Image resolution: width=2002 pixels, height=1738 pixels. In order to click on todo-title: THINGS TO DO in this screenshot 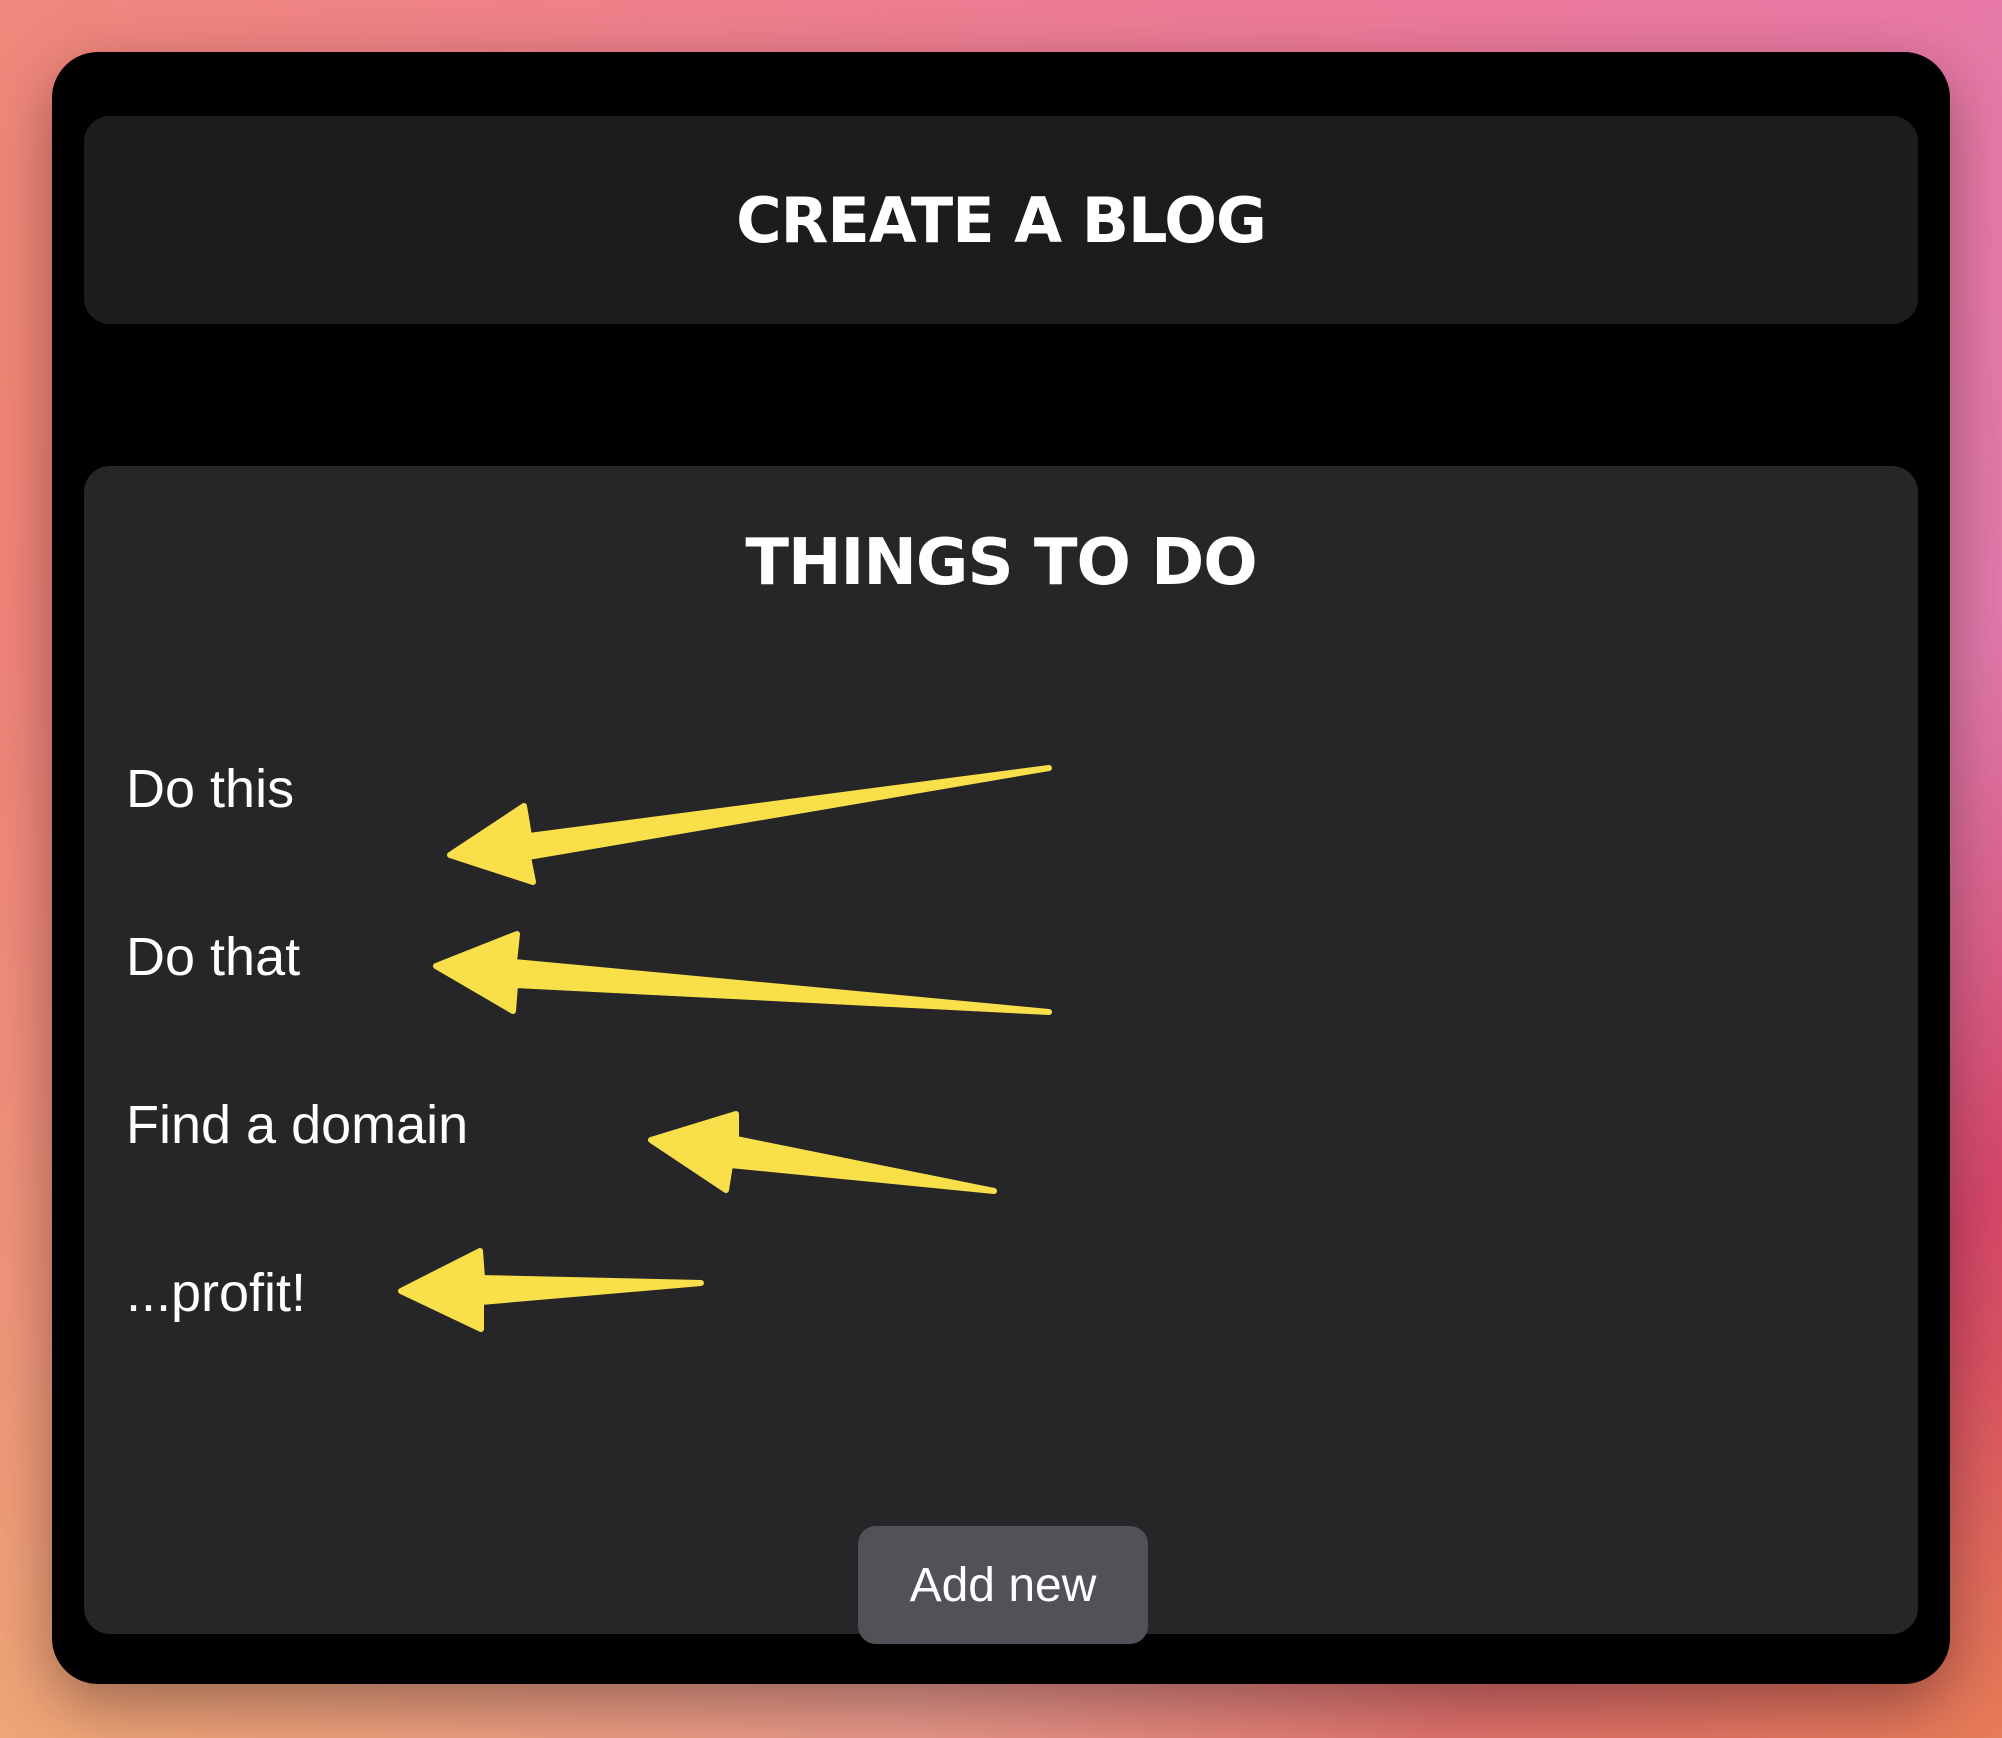, I will do `click(1001, 563)`.